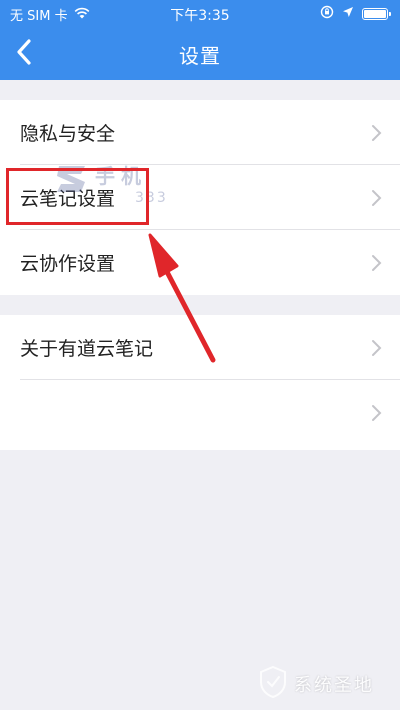  I want to click on settings-item-blank, so click(200, 412).